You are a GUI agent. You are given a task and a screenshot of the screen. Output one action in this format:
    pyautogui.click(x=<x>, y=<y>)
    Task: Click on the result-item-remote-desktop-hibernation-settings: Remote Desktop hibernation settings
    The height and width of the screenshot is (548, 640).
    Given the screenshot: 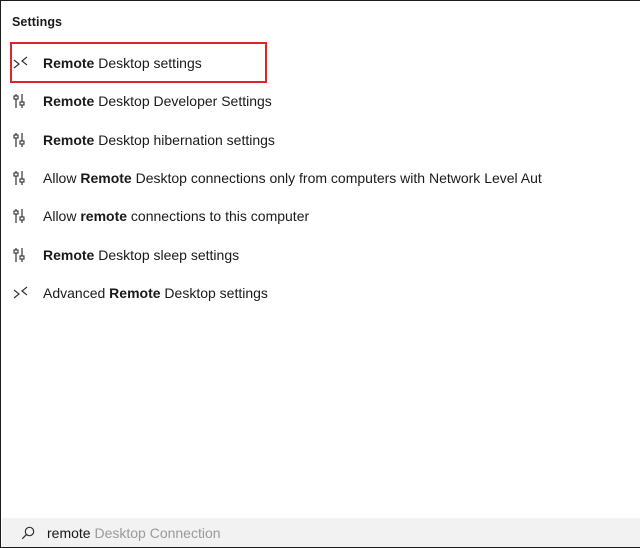 What is the action you would take?
    pyautogui.click(x=320, y=140)
    